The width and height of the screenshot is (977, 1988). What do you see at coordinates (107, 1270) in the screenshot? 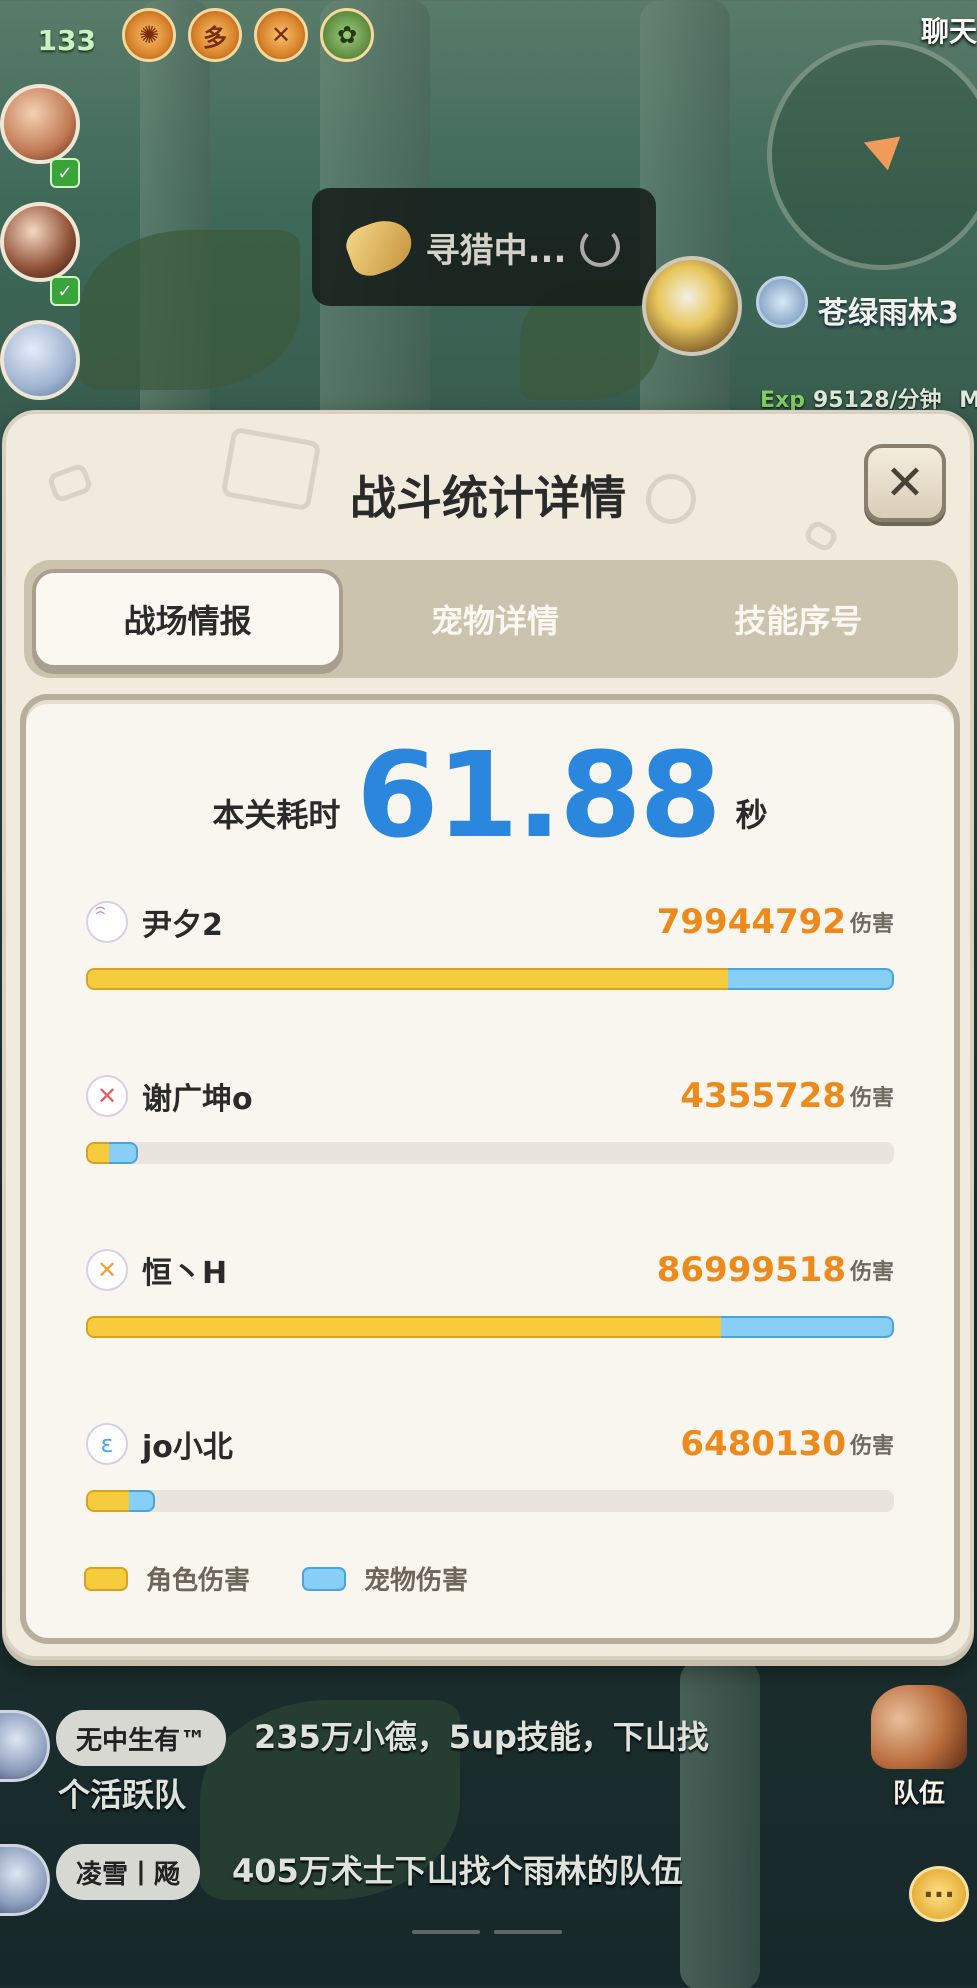
I see `blade-class-icon: ✕` at bounding box center [107, 1270].